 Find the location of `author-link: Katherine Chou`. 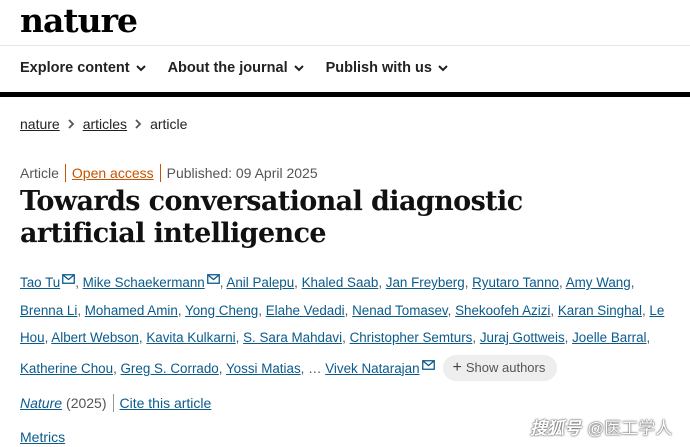

author-link: Katherine Chou is located at coordinates (66, 368).